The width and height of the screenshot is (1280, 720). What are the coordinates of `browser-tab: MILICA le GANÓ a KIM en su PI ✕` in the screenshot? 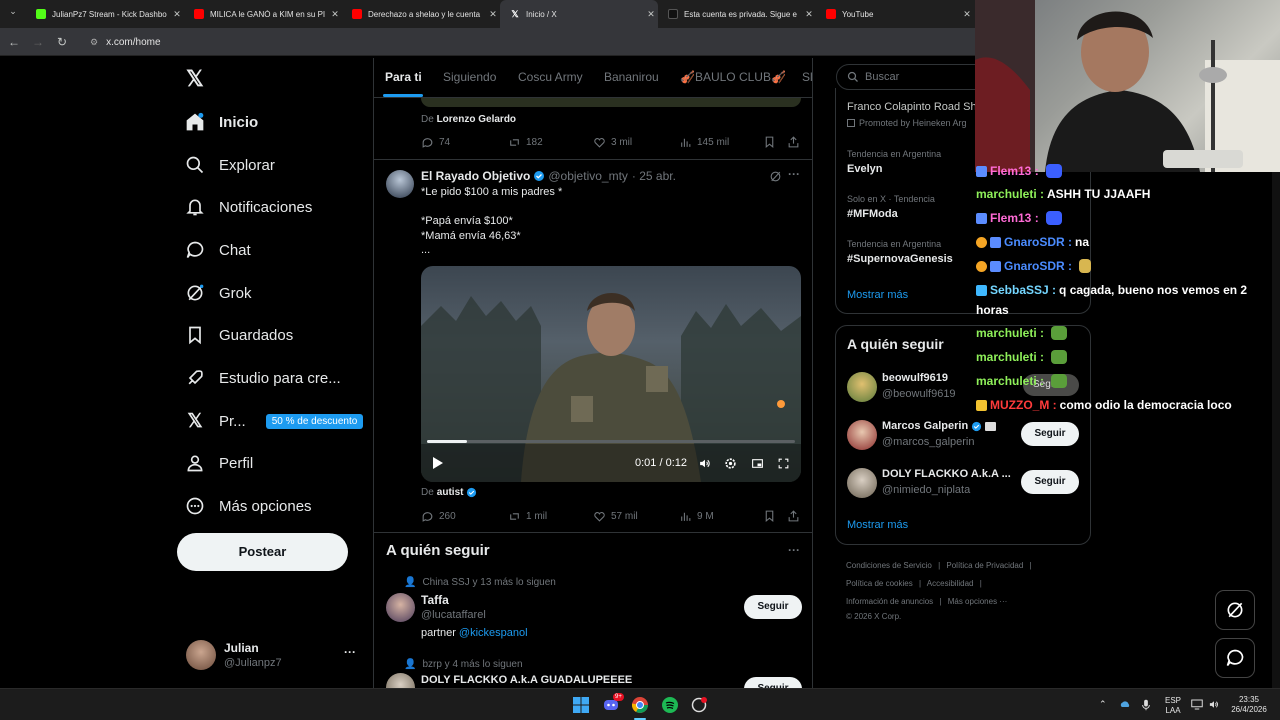 It's located at (263, 14).